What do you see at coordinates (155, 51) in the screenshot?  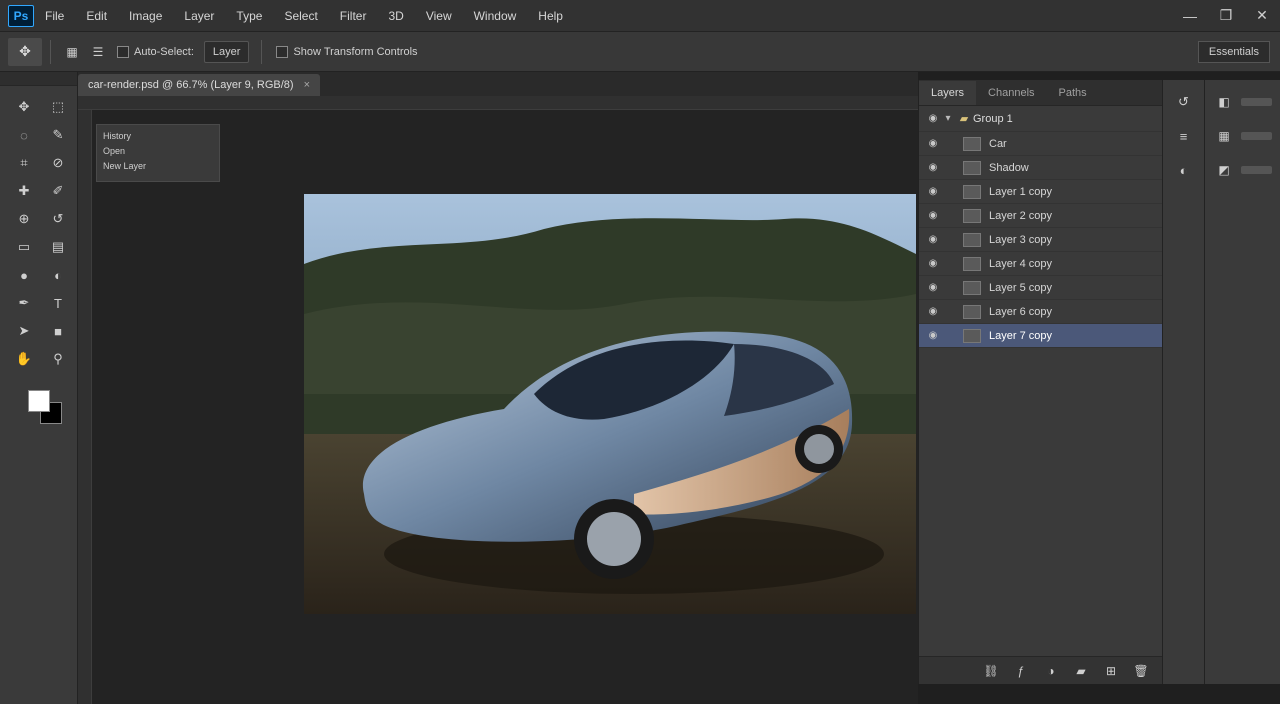 I see `auto-select-checkbox: Auto-Select:` at bounding box center [155, 51].